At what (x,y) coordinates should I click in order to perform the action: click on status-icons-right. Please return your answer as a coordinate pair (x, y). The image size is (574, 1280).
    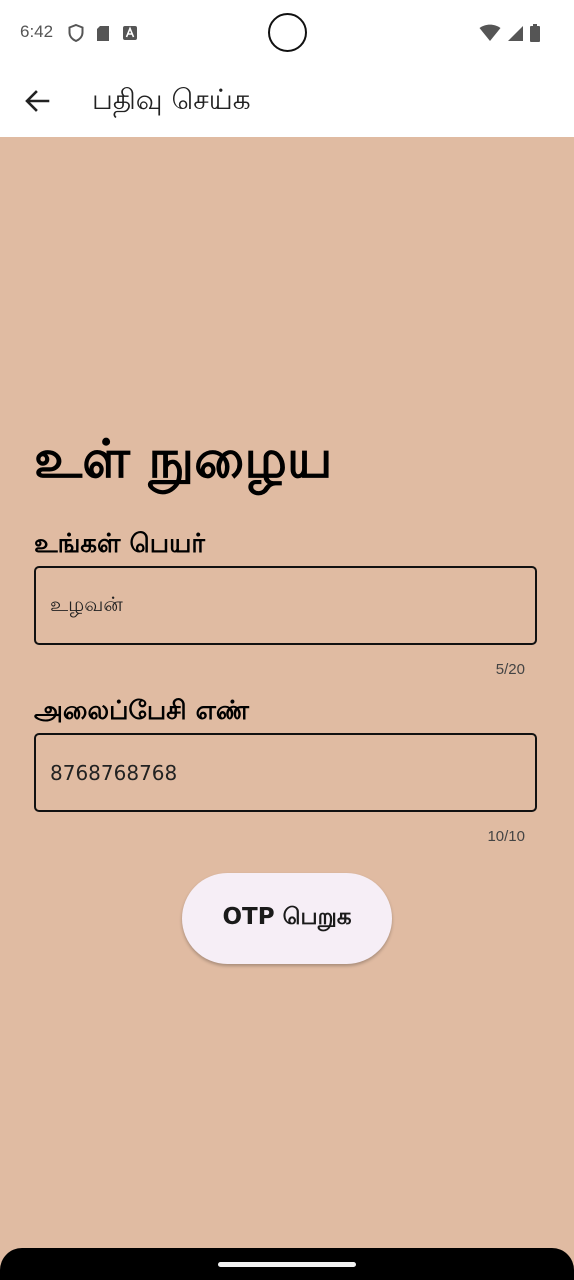
    Looking at the image, I should click on (509, 35).